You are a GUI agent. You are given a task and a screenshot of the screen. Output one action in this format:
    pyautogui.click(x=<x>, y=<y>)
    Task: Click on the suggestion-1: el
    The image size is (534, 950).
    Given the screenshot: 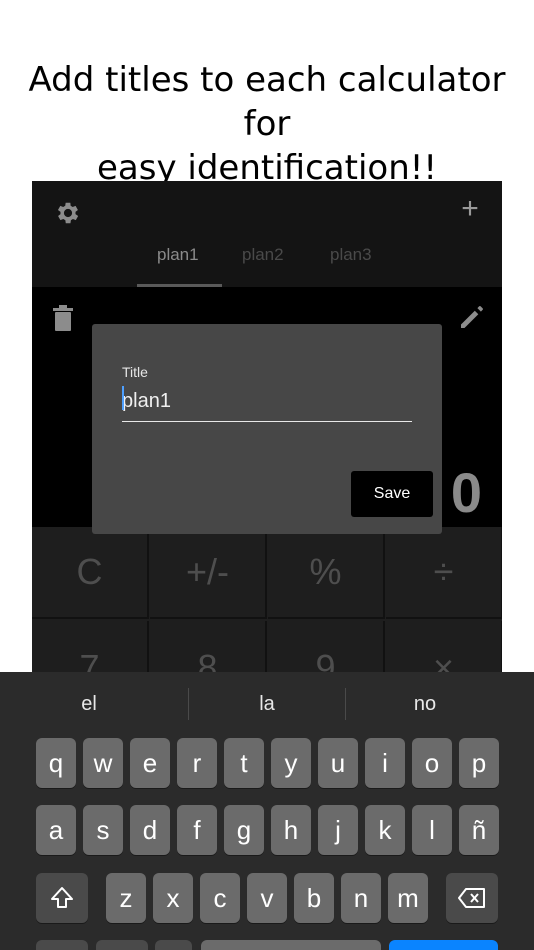 What is the action you would take?
    pyautogui.click(x=89, y=704)
    